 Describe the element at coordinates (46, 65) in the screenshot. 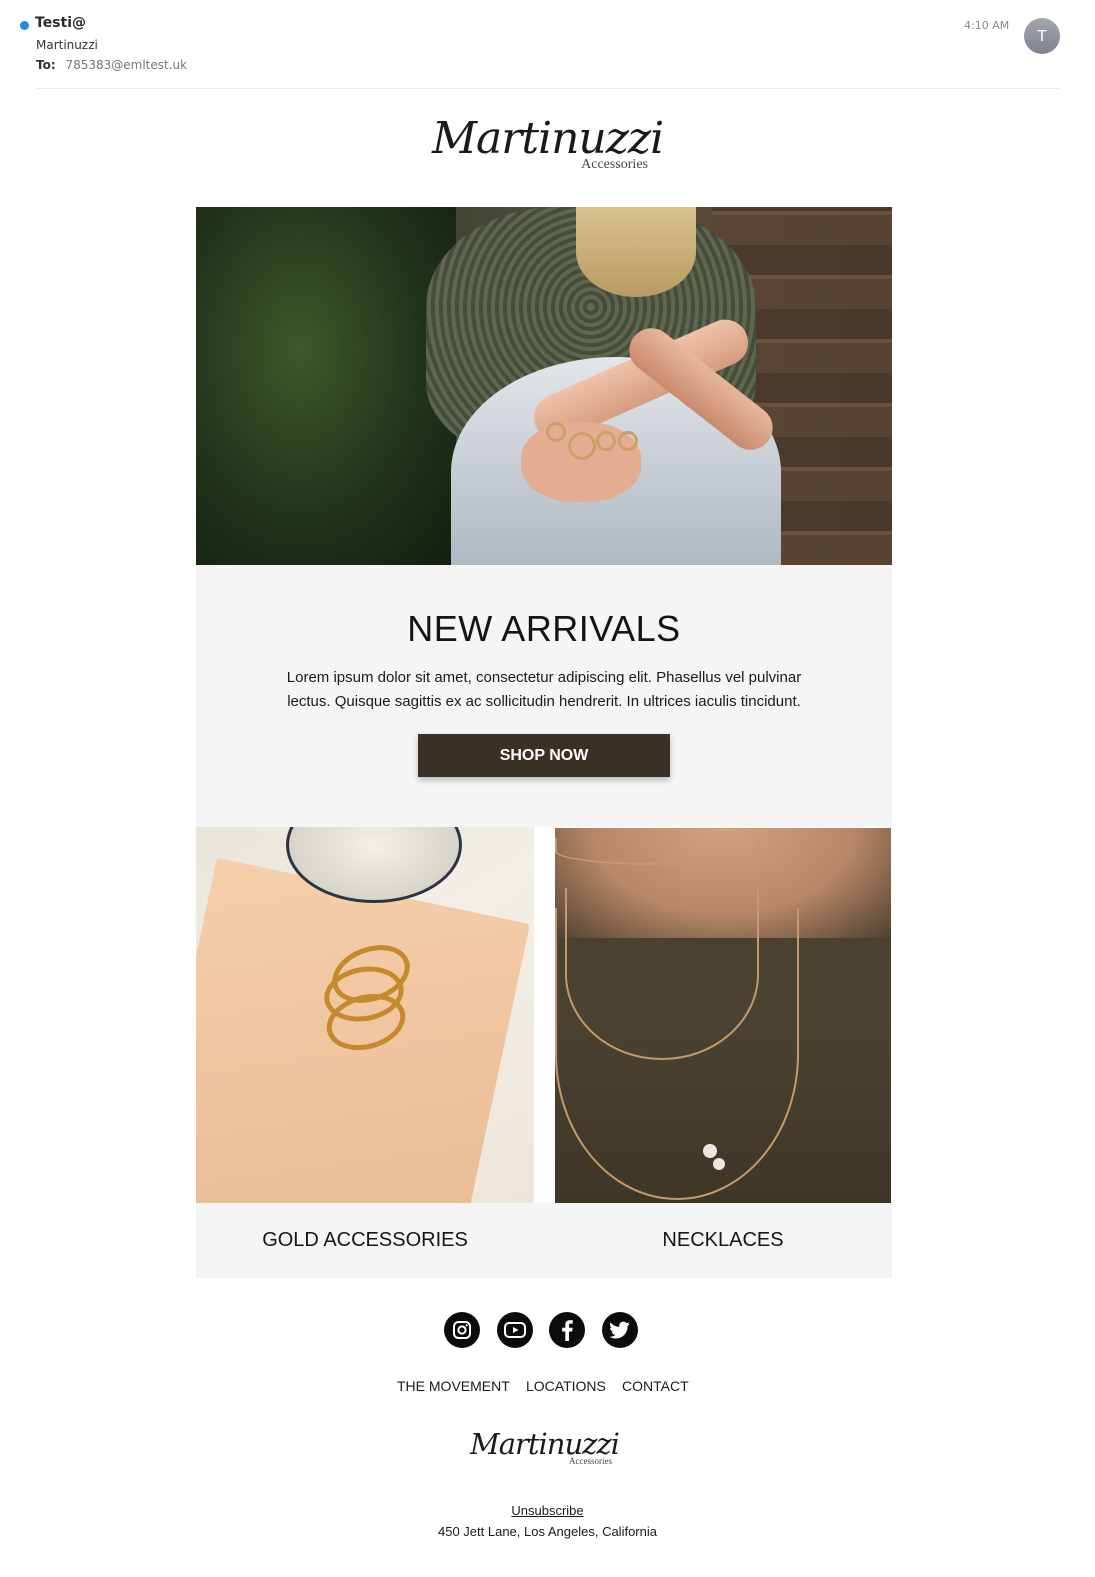

I see `to-label: To:` at that location.